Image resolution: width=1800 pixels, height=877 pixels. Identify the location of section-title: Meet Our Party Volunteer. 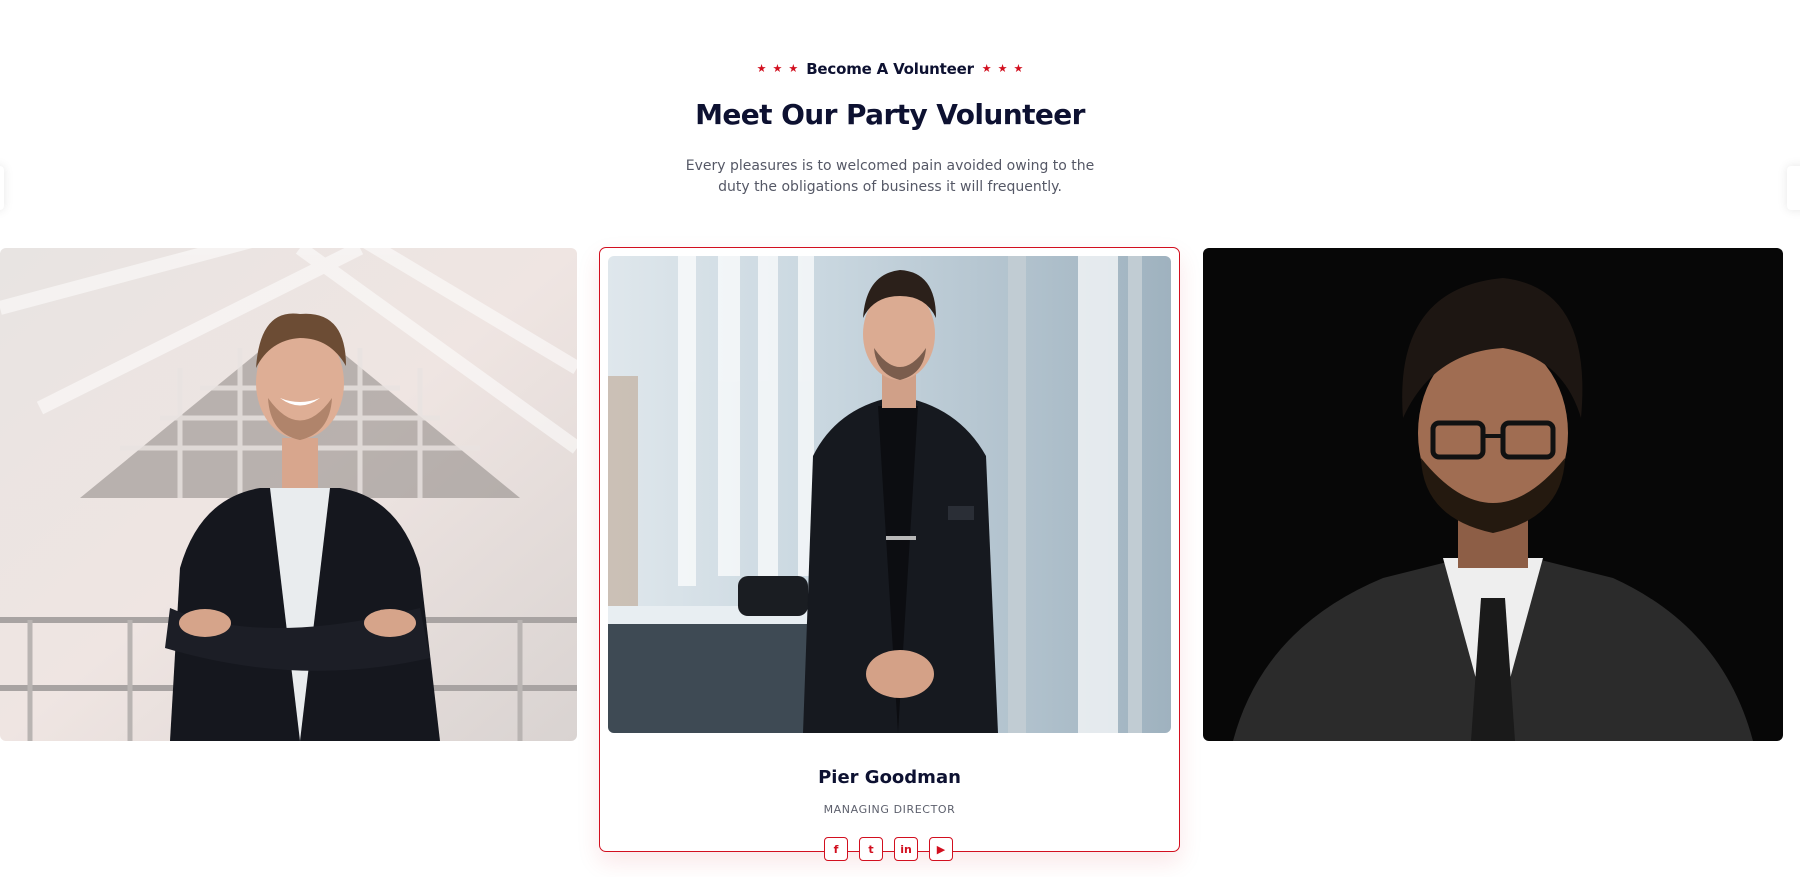
(890, 114).